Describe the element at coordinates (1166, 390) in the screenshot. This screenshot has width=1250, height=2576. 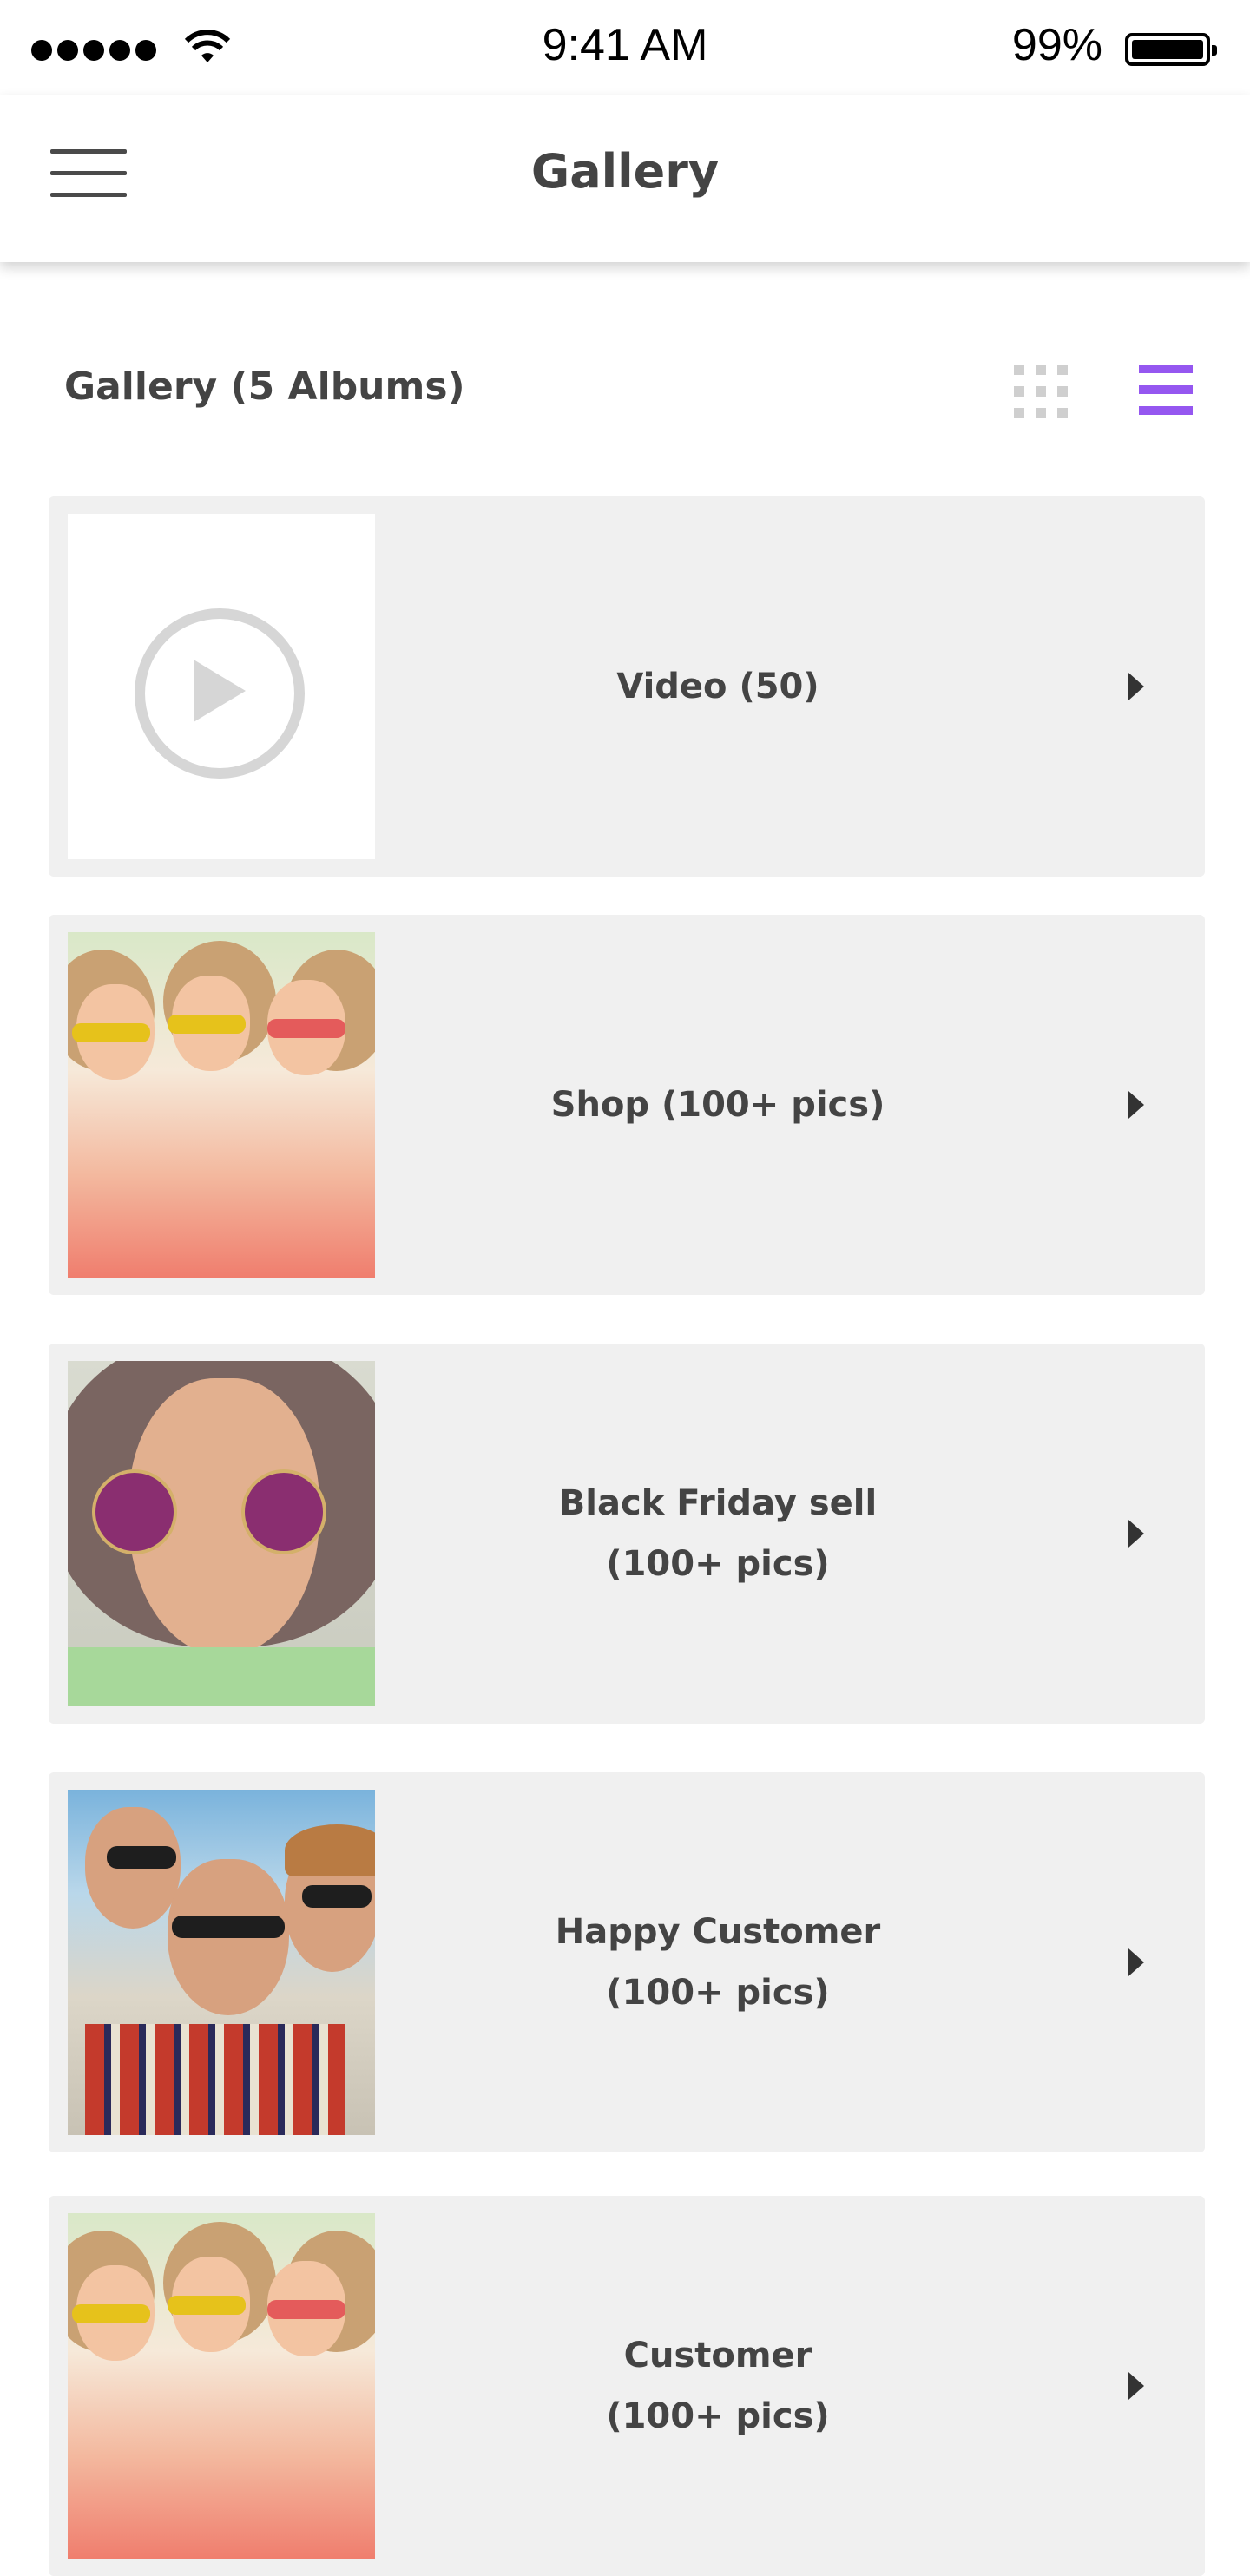
I see `list-view-icon` at that location.